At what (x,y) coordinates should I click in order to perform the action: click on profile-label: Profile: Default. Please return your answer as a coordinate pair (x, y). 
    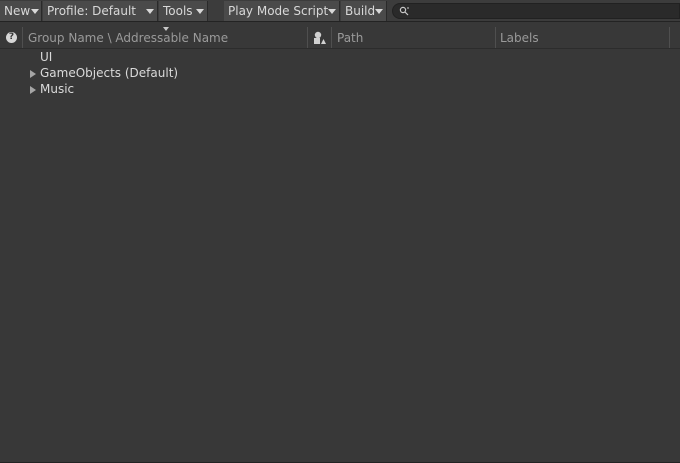
    Looking at the image, I should click on (92, 11).